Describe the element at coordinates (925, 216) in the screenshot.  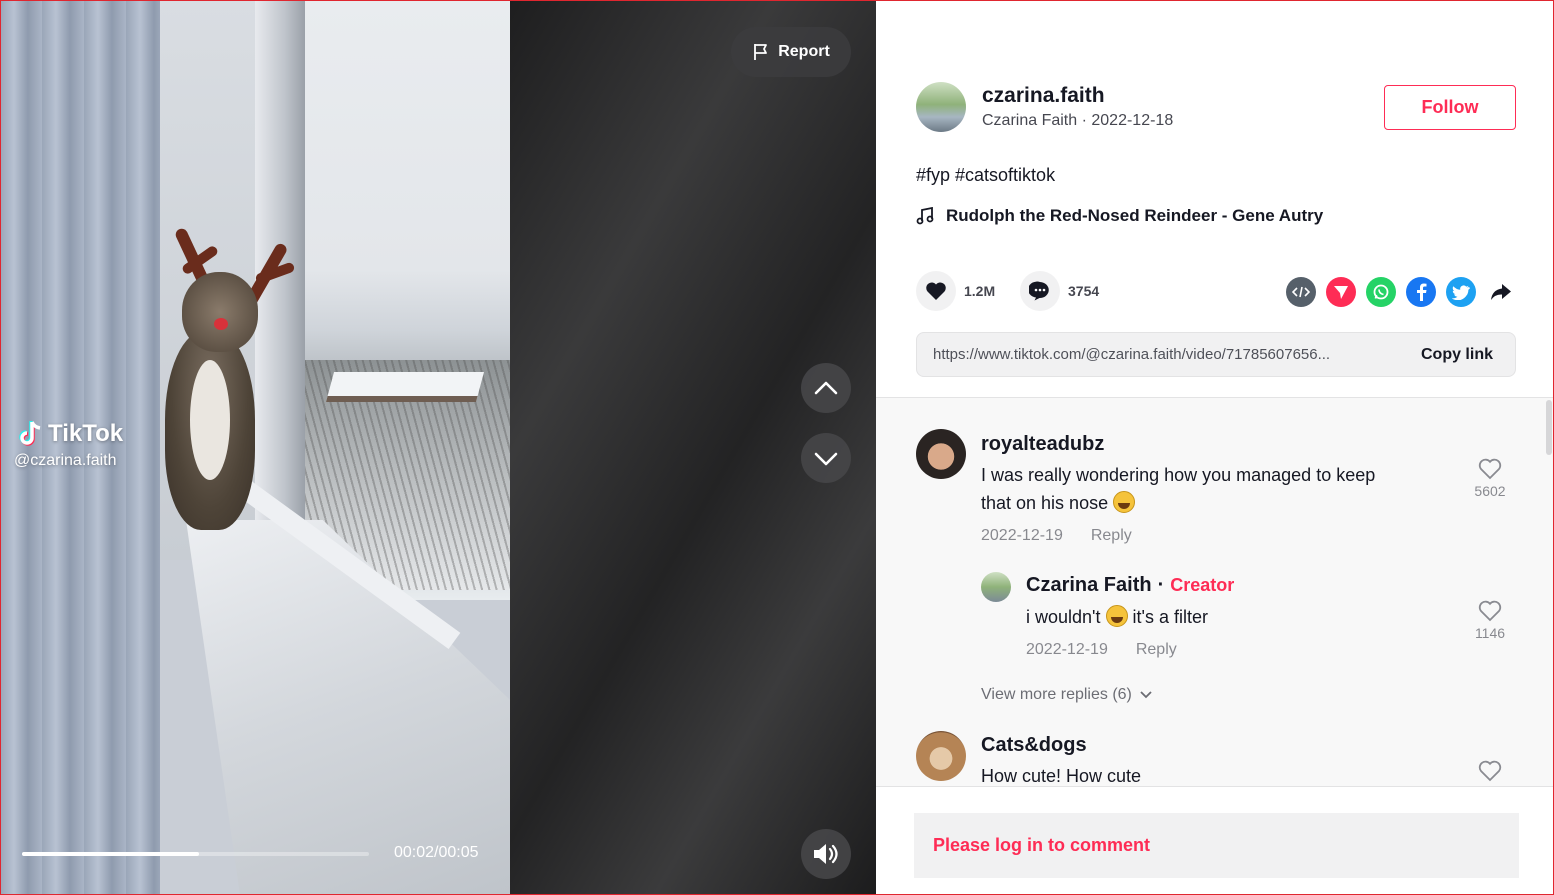
I see `music-note-icon` at that location.